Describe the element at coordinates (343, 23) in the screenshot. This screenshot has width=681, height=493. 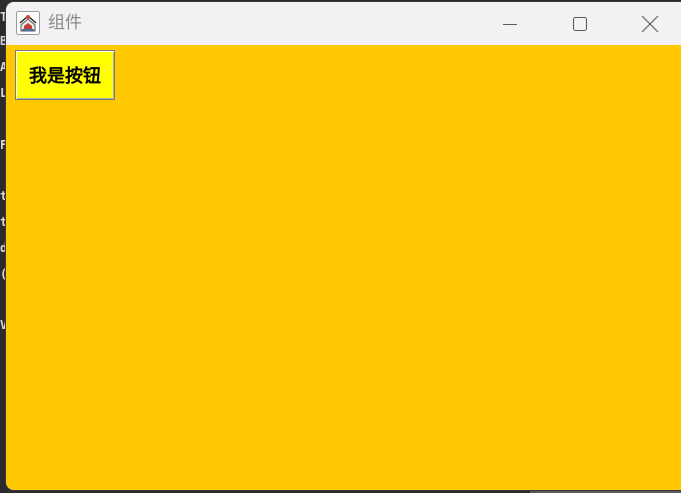
I see `title-bar: 组件` at that location.